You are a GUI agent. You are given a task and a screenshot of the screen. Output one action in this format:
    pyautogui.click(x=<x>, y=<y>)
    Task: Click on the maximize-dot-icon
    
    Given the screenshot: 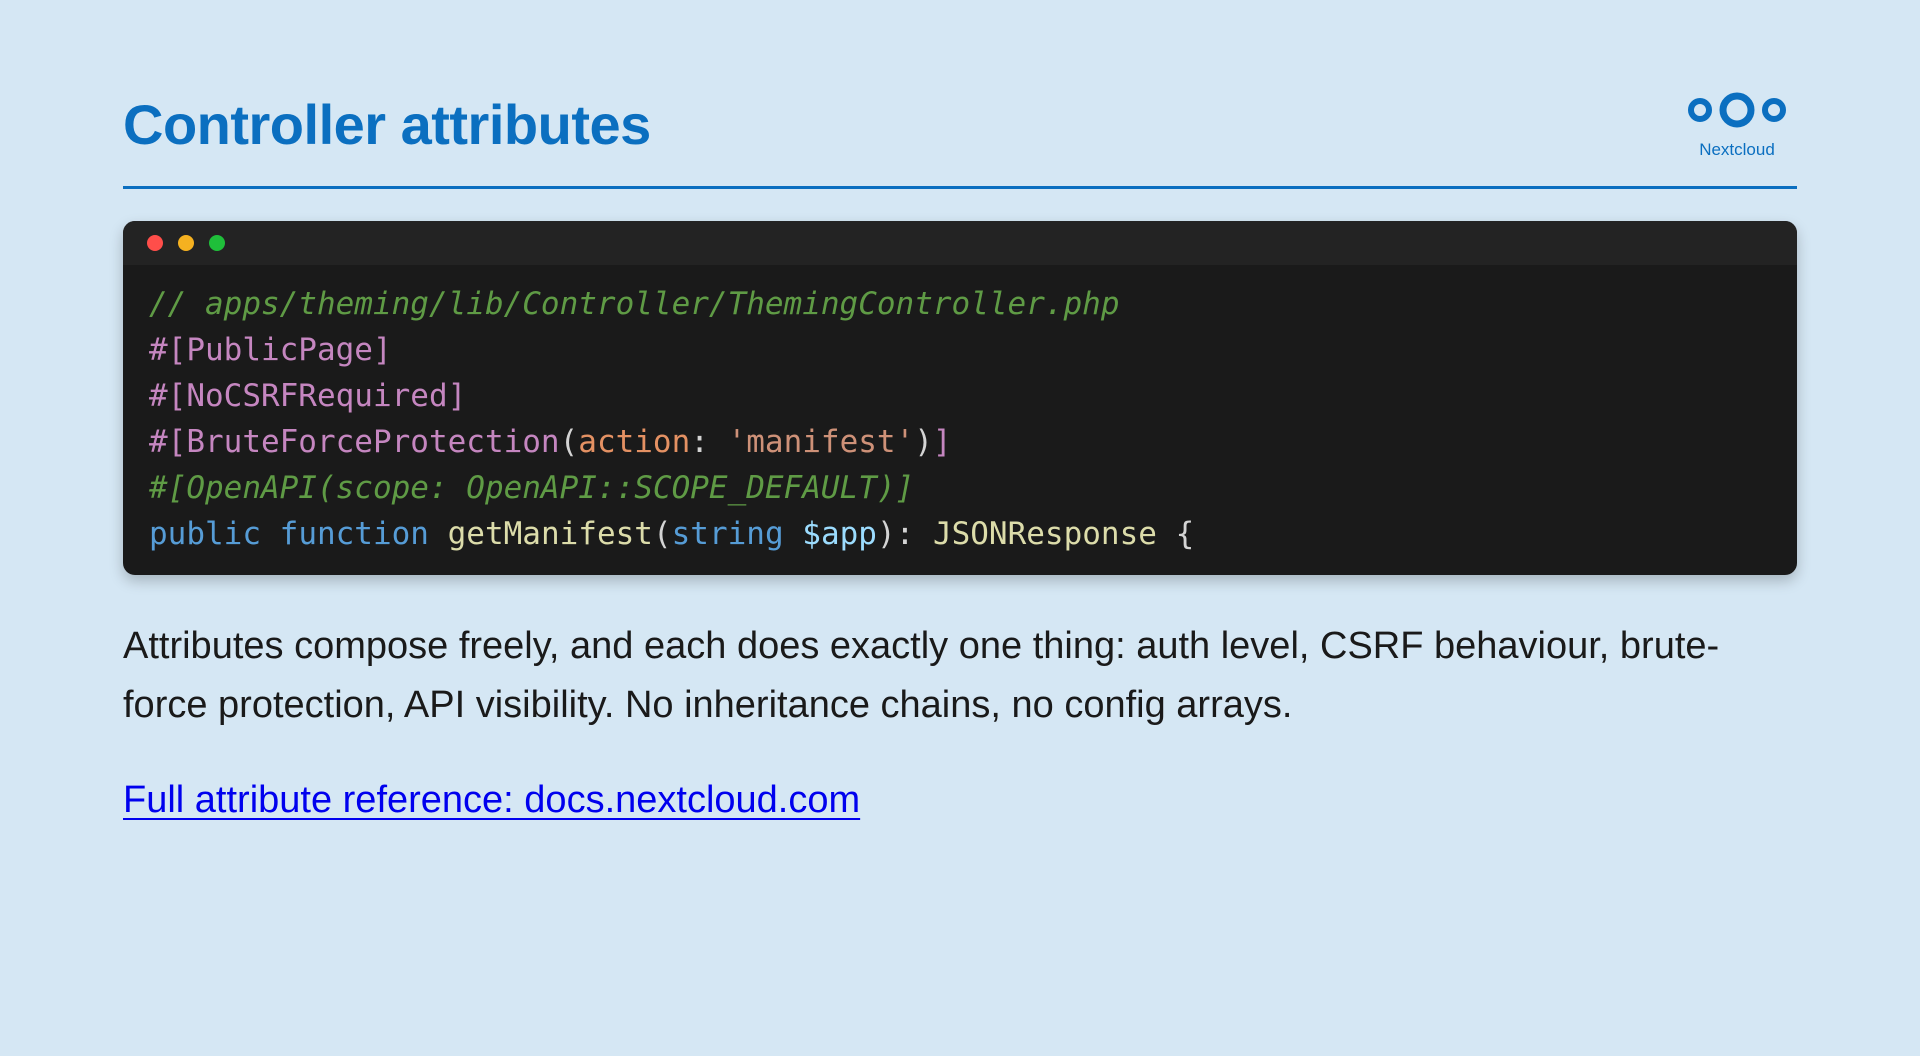 What is the action you would take?
    pyautogui.click(x=217, y=243)
    